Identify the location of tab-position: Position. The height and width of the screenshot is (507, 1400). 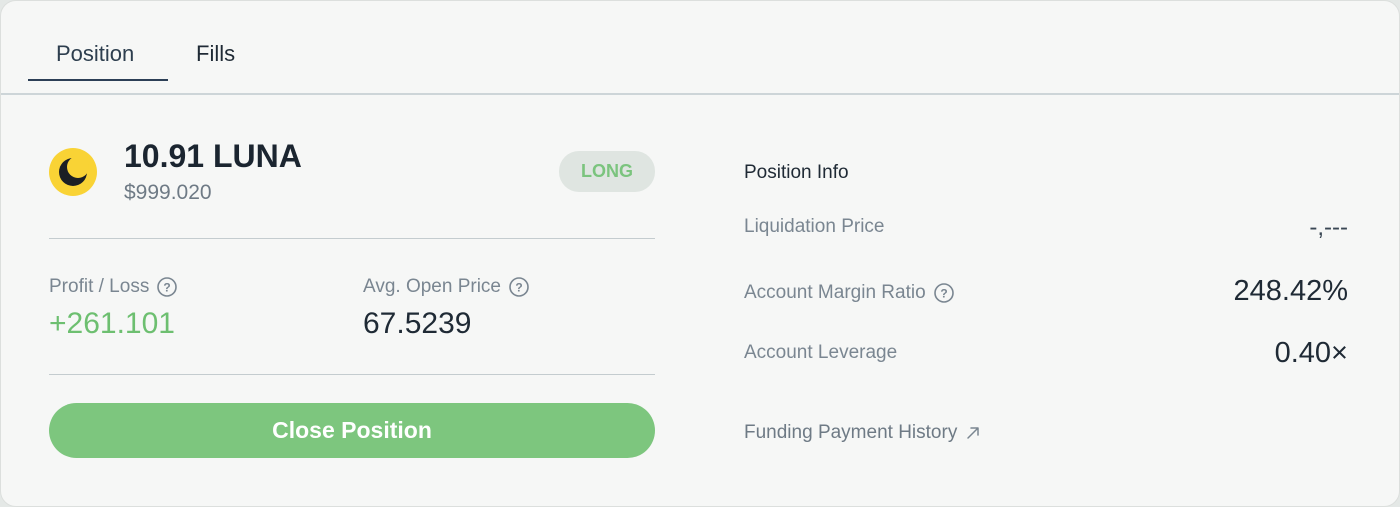
(95, 54).